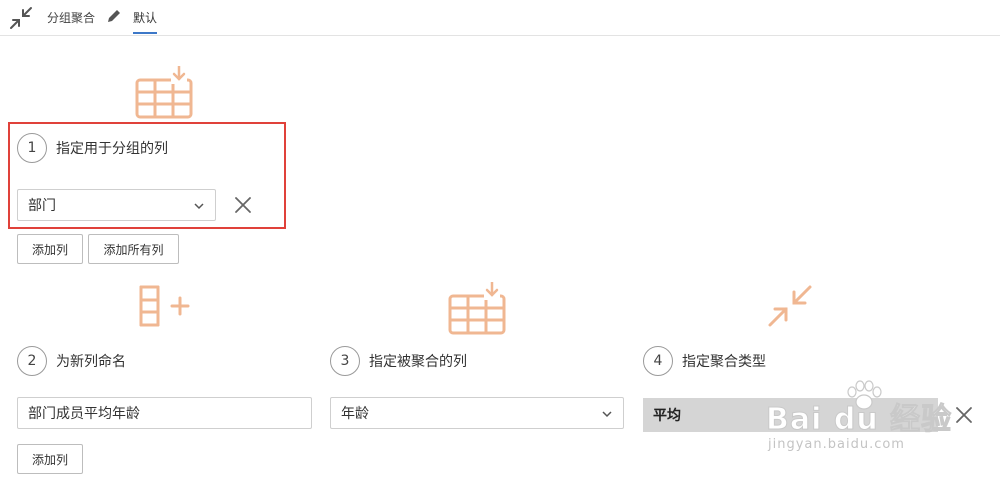  Describe the element at coordinates (418, 362) in the screenshot. I see `step-label: 指定被聚合的列` at that location.